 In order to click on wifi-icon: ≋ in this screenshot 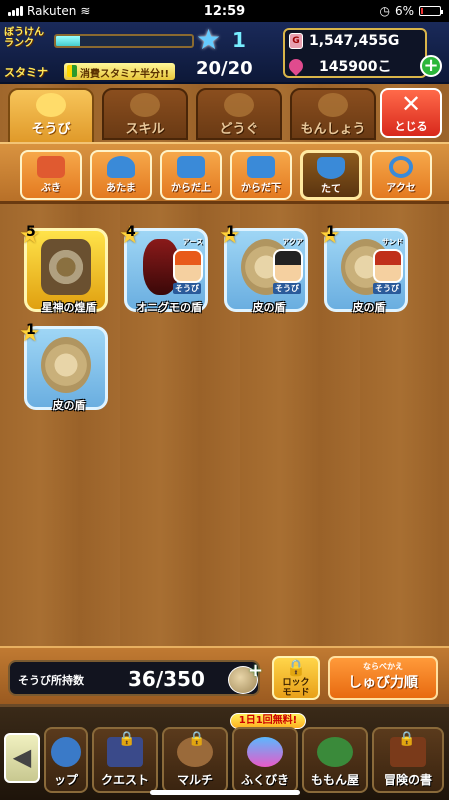, I will do `click(85, 11)`.